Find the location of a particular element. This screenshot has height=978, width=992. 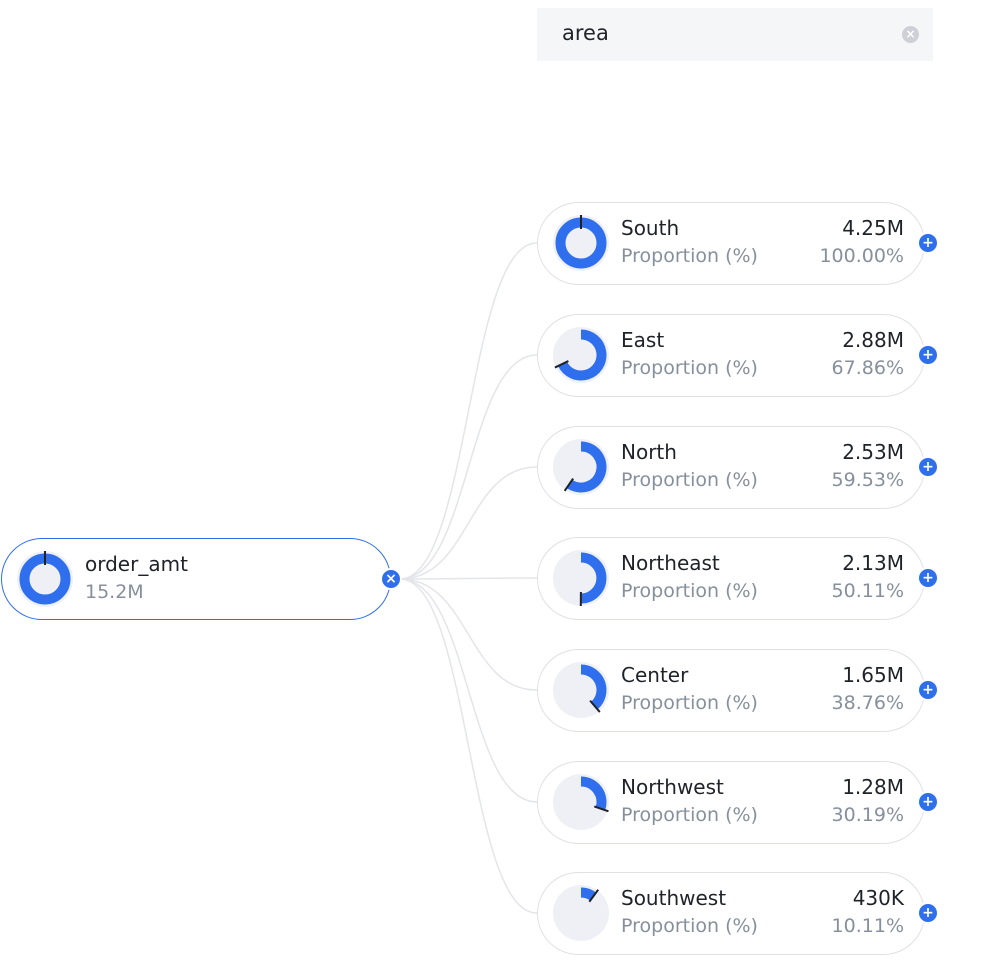

area-name: Northwest is located at coordinates (672, 787).